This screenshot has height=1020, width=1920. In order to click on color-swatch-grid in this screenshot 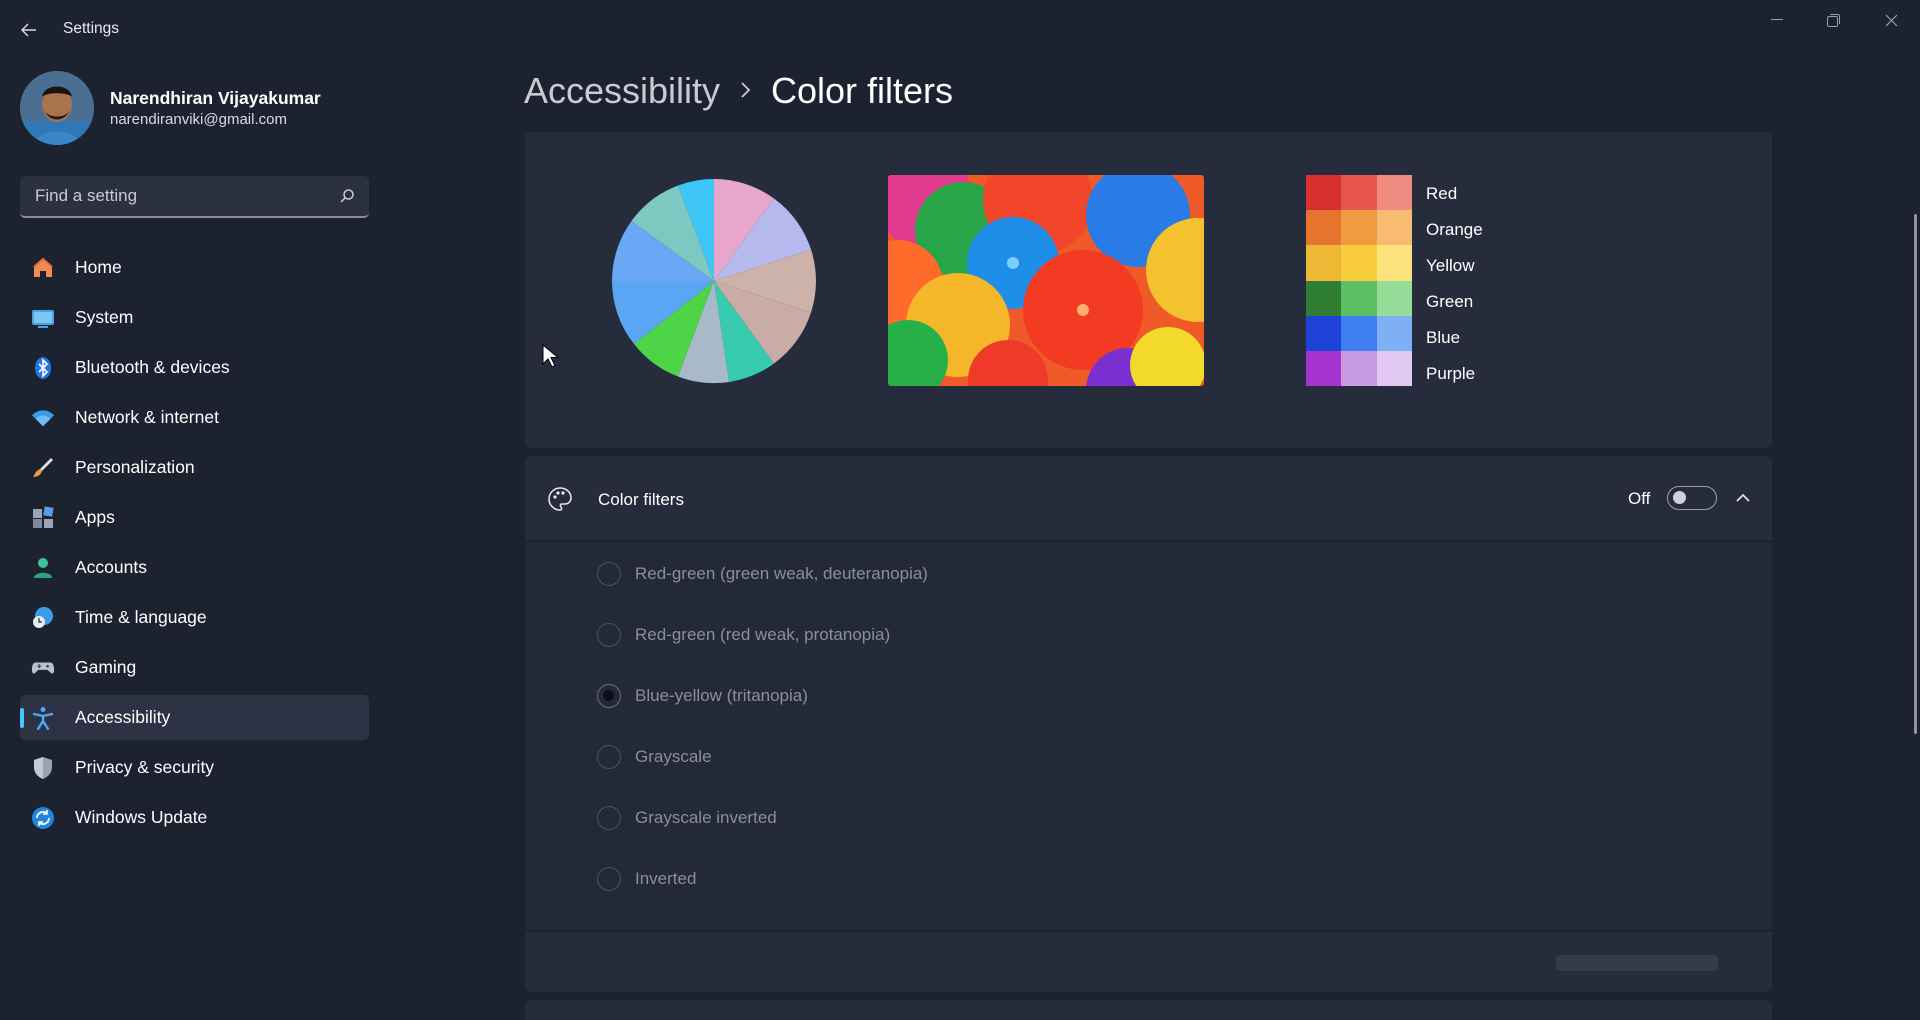, I will do `click(1359, 281)`.